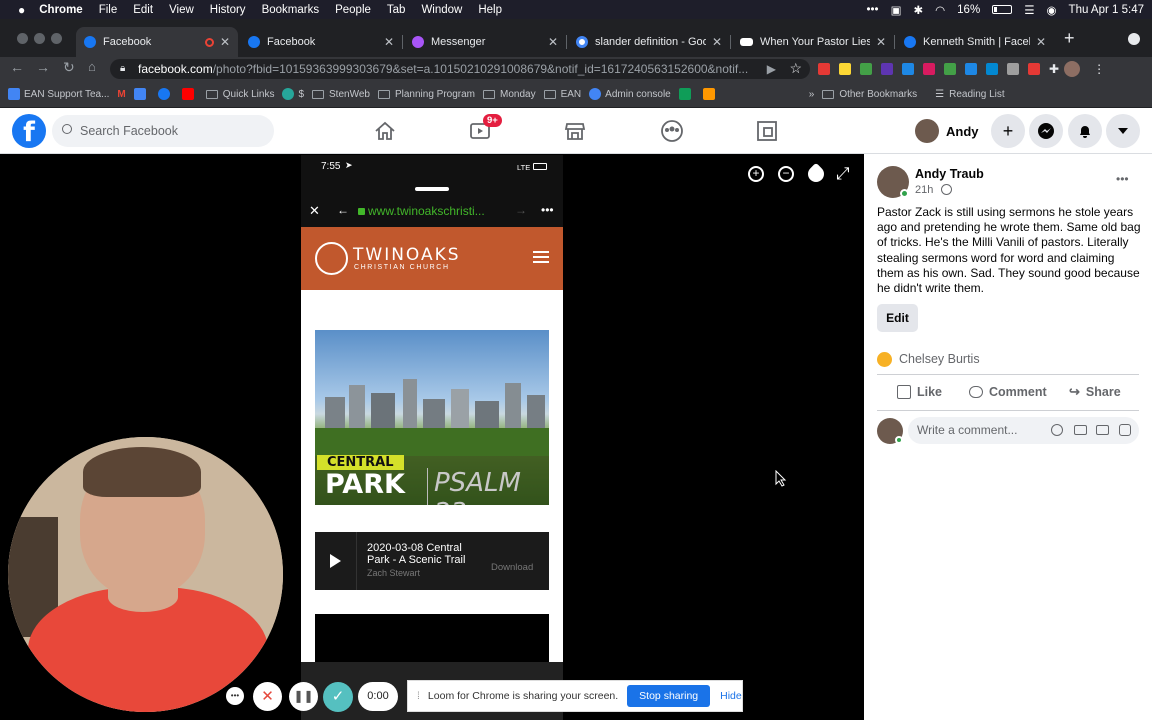 The width and height of the screenshot is (1152, 720). I want to click on camera-icon: ▶, so click(771, 69).